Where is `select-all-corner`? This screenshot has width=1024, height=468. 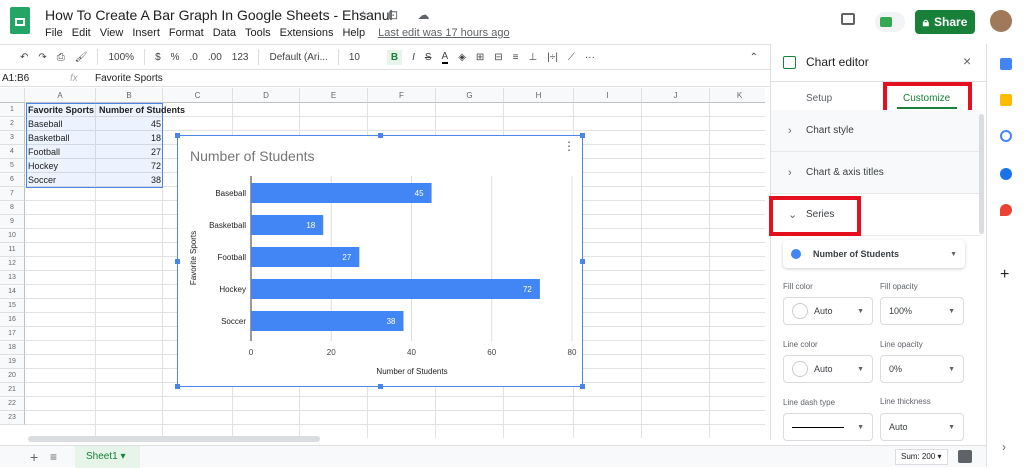 select-all-corner is located at coordinates (12, 95).